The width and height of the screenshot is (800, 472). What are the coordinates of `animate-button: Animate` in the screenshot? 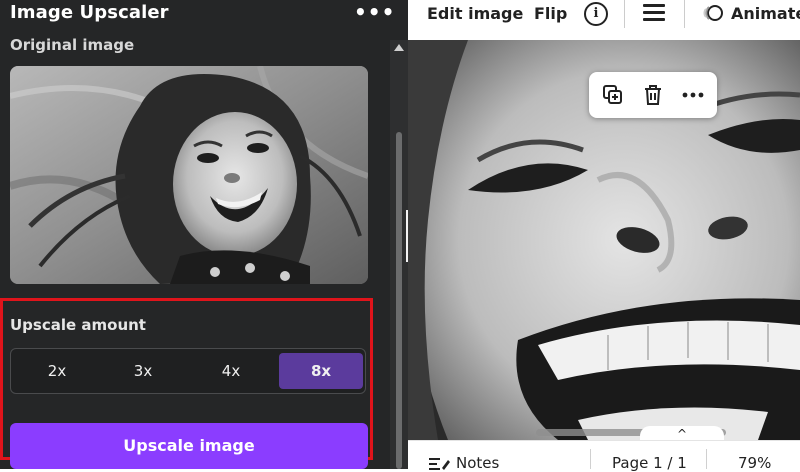 It's located at (765, 13).